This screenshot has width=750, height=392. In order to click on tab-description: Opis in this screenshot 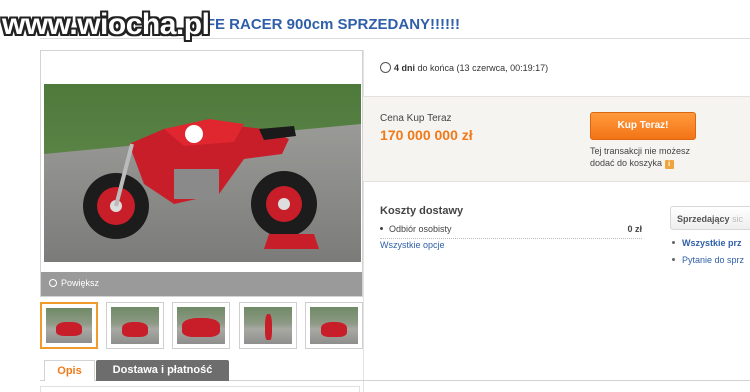, I will do `click(69, 370)`.